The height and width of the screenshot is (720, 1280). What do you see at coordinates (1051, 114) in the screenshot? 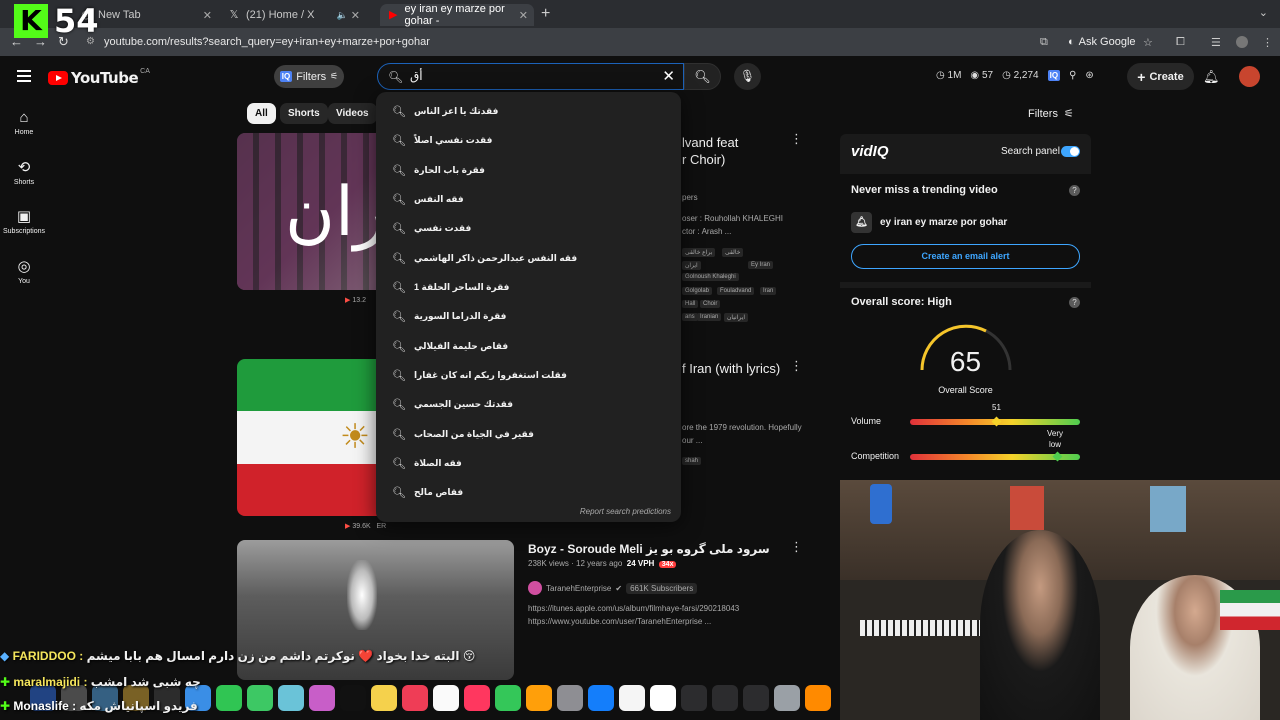
I see `panel-filters-button: Filters ⚟` at bounding box center [1051, 114].